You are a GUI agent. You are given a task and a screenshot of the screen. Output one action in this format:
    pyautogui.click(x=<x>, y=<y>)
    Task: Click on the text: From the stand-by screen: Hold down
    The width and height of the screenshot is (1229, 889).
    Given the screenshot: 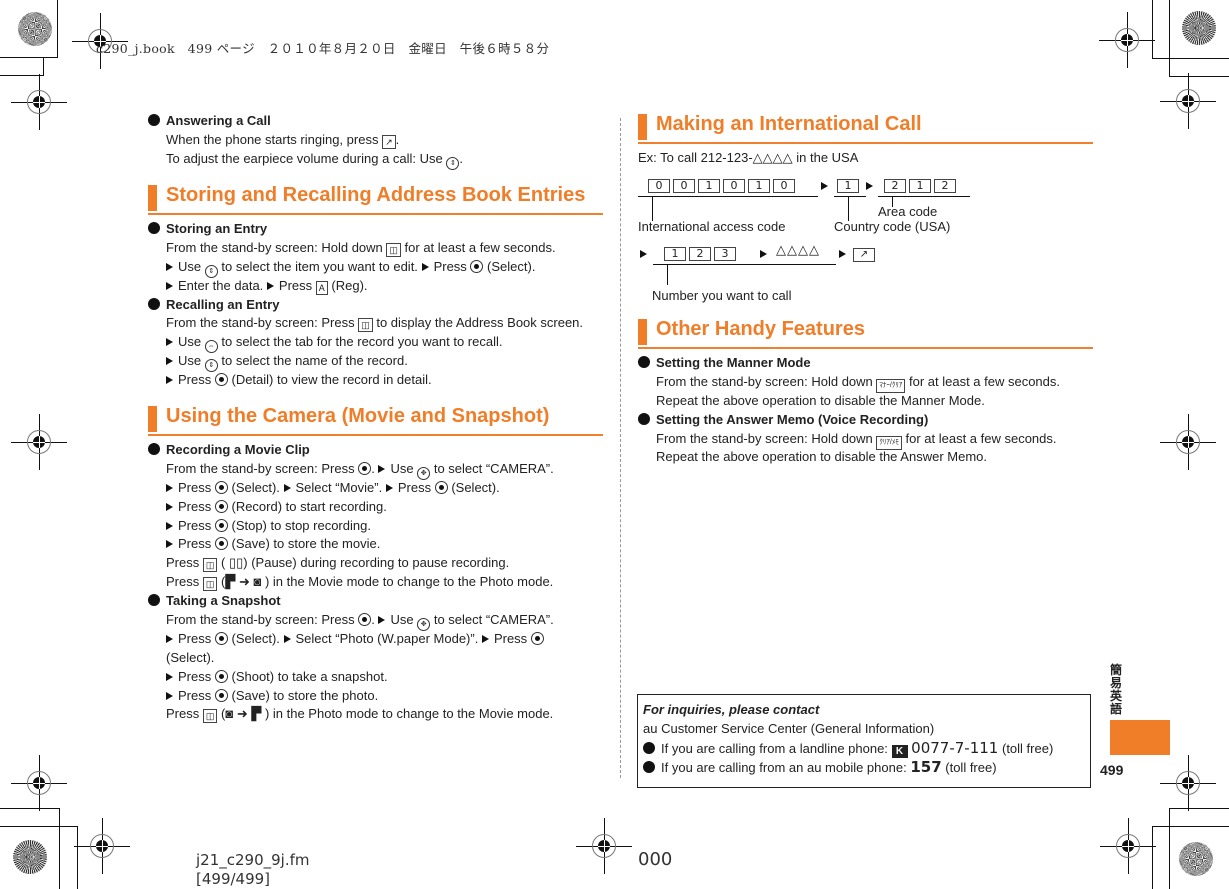 What is the action you would take?
    pyautogui.click(x=274, y=247)
    